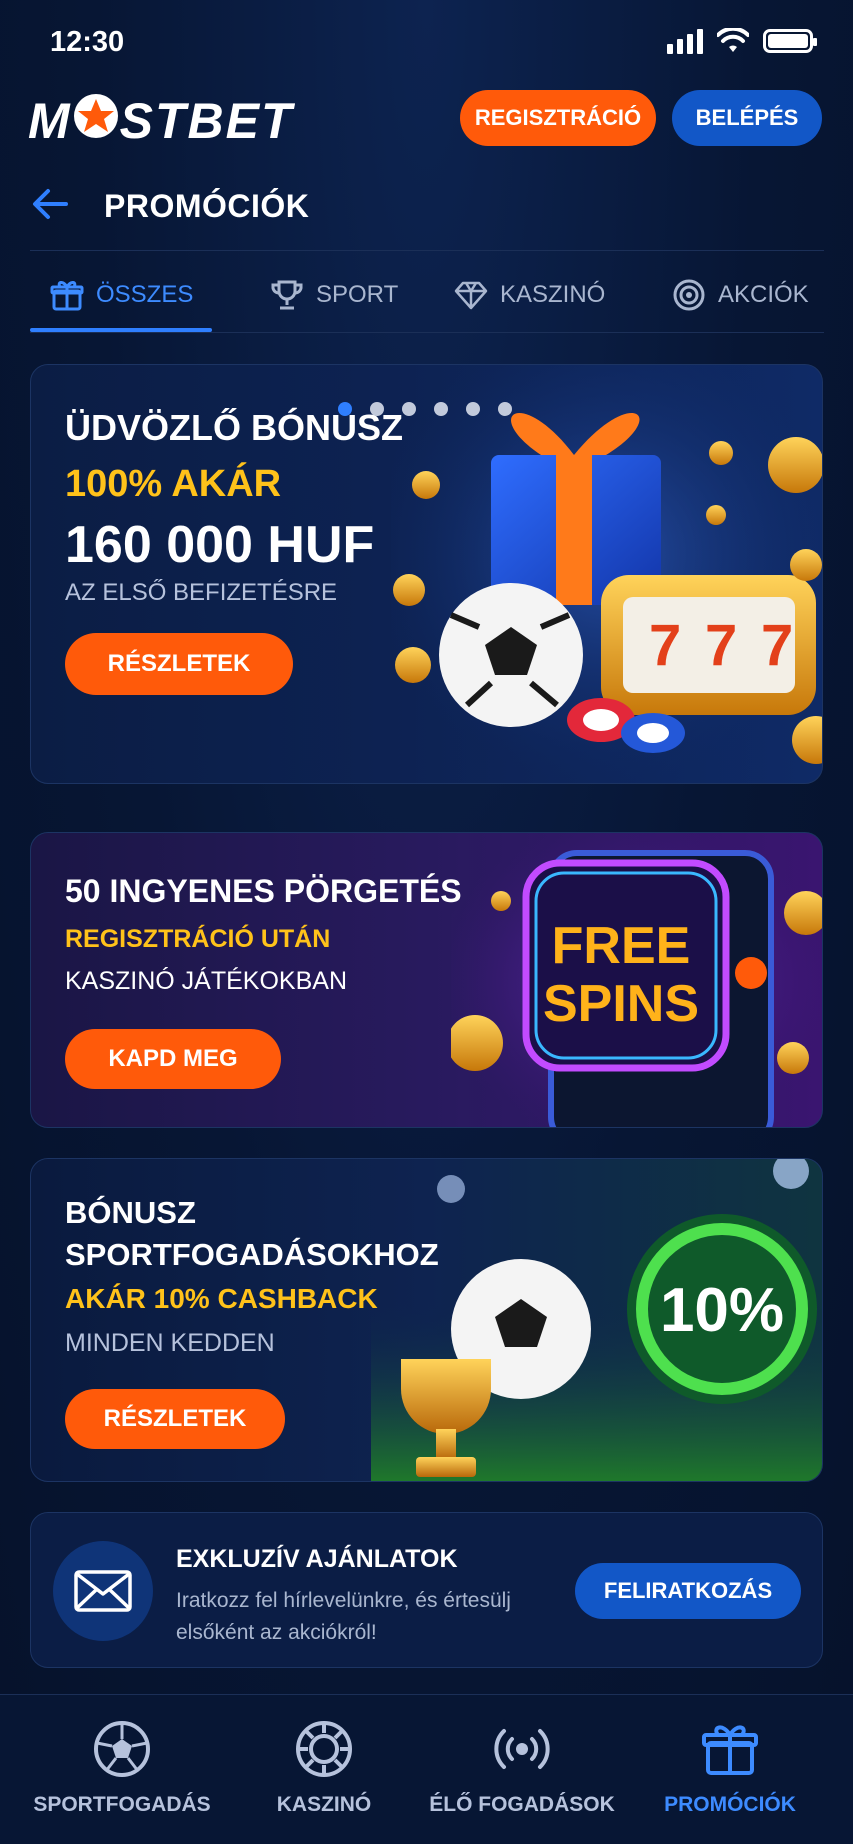 The image size is (853, 1844). Describe the element at coordinates (324, 1749) in the screenshot. I see `casino-chip-icon` at that location.